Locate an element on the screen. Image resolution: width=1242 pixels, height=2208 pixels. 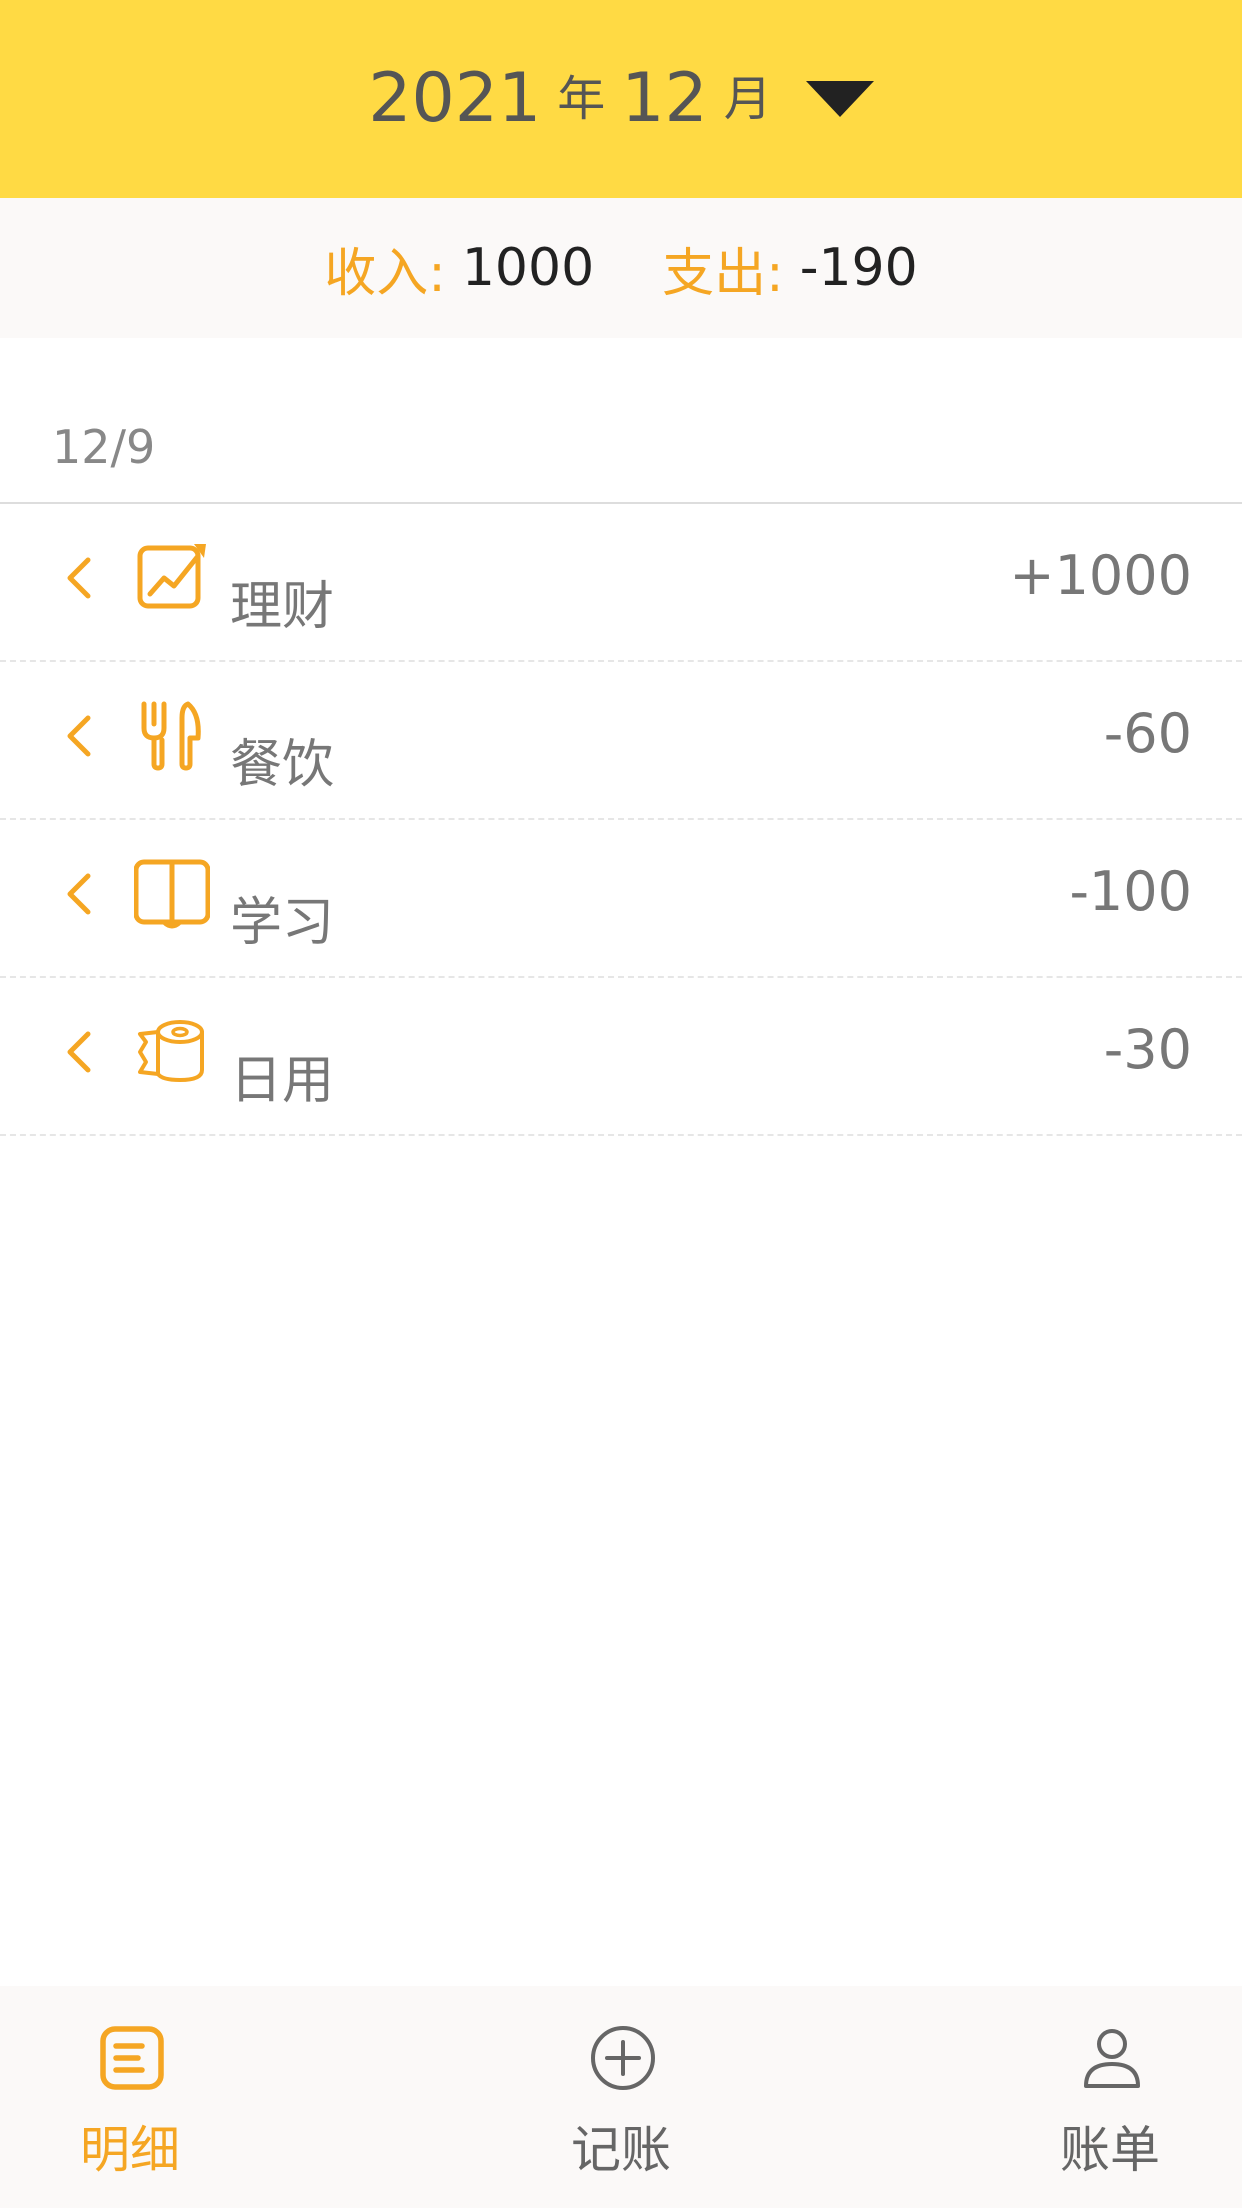
record-row: 理财 +1000 is located at coordinates (621, 583).